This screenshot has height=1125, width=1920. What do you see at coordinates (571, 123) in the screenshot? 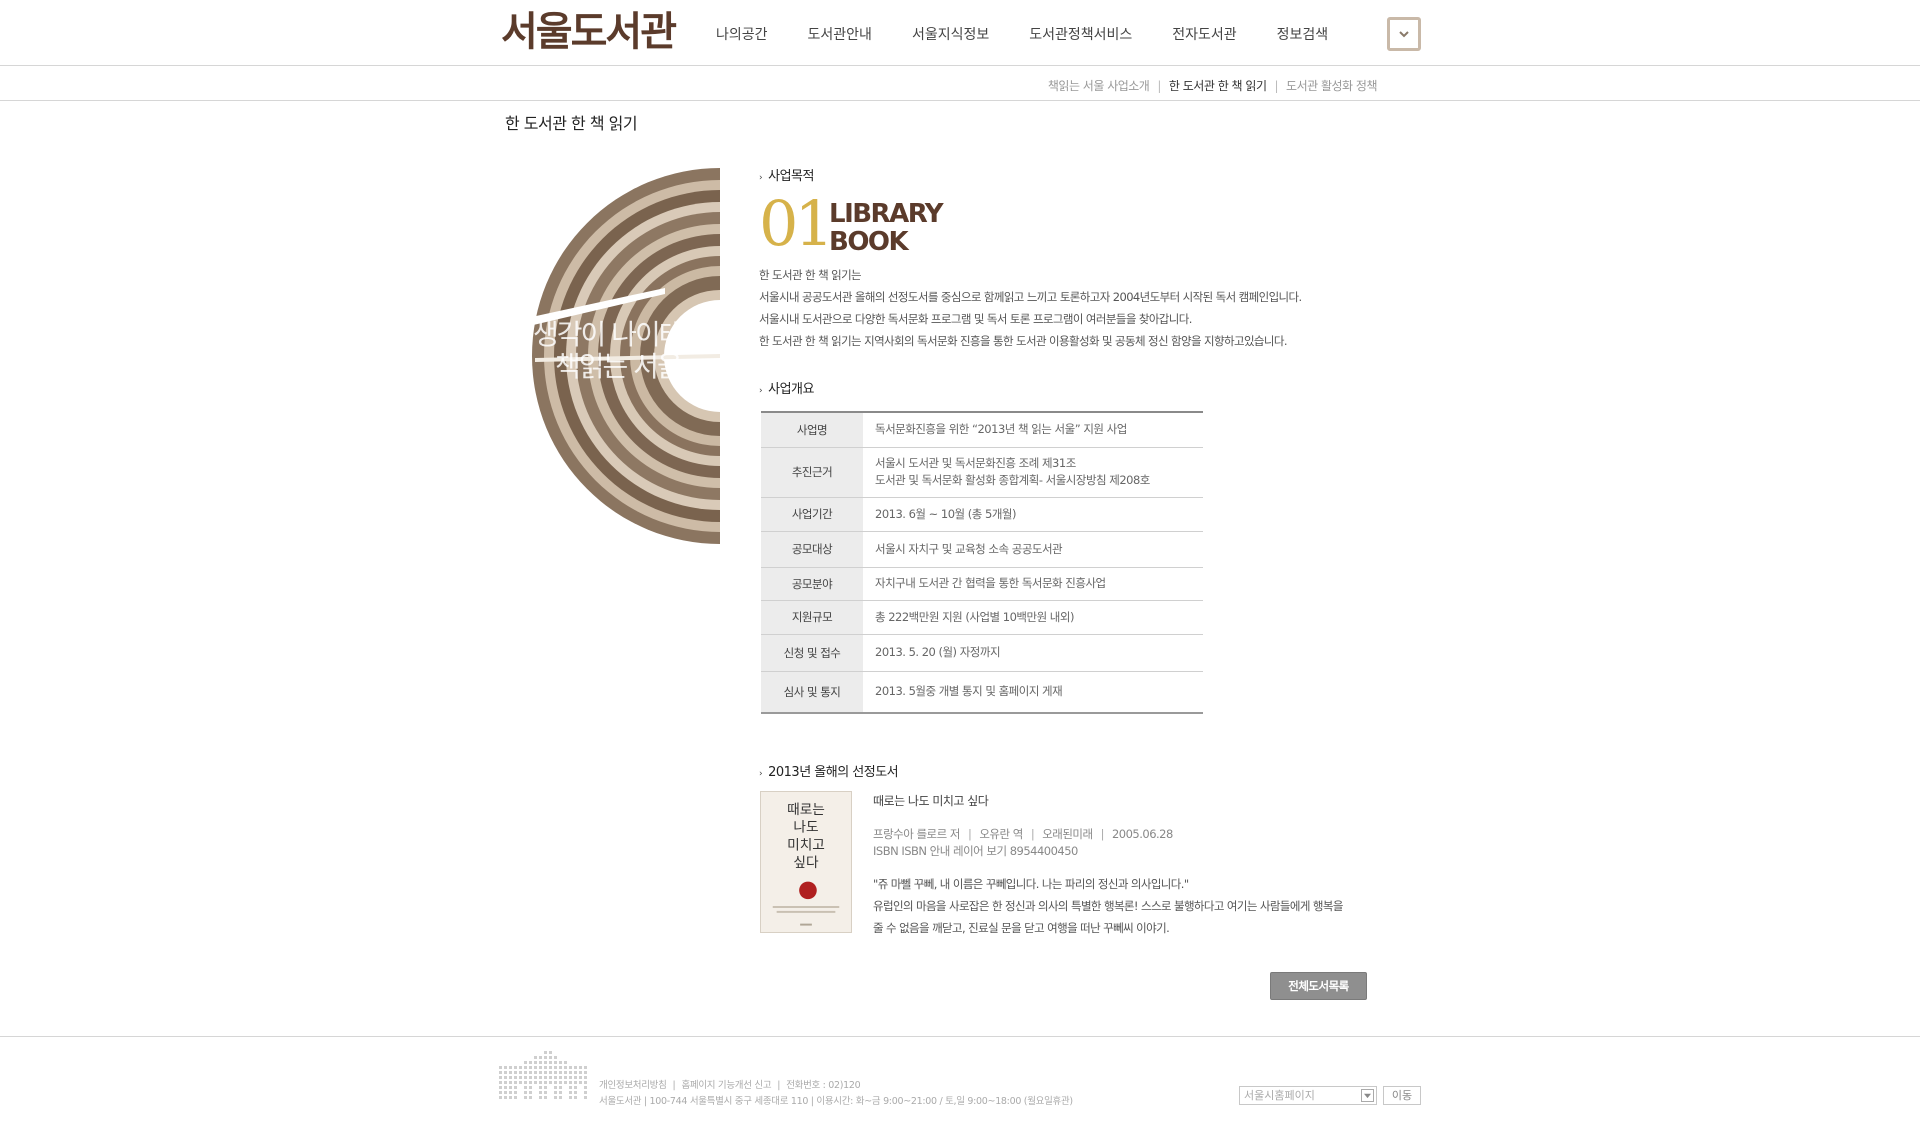
I see `page-title: 한 도서관 한 책 읽기` at bounding box center [571, 123].